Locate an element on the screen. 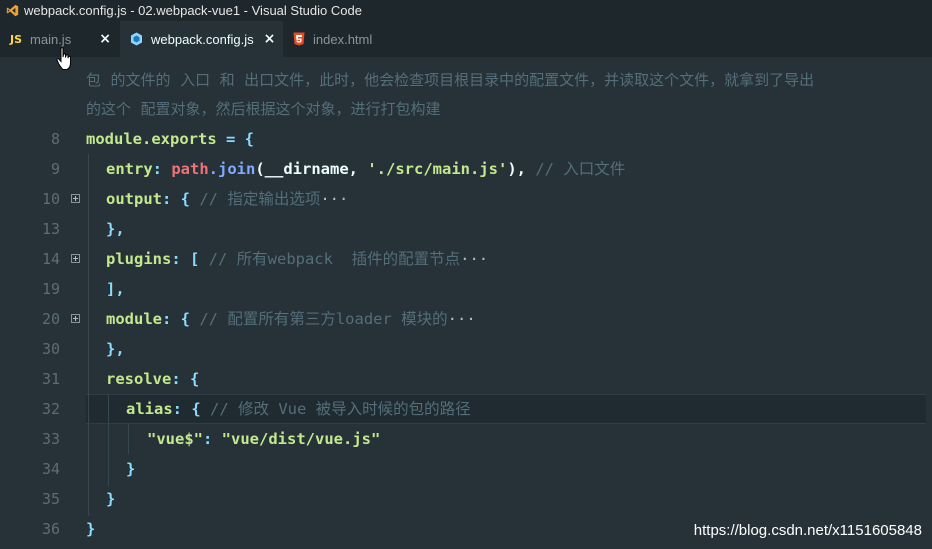  webpack-file-icon is located at coordinates (136, 39).